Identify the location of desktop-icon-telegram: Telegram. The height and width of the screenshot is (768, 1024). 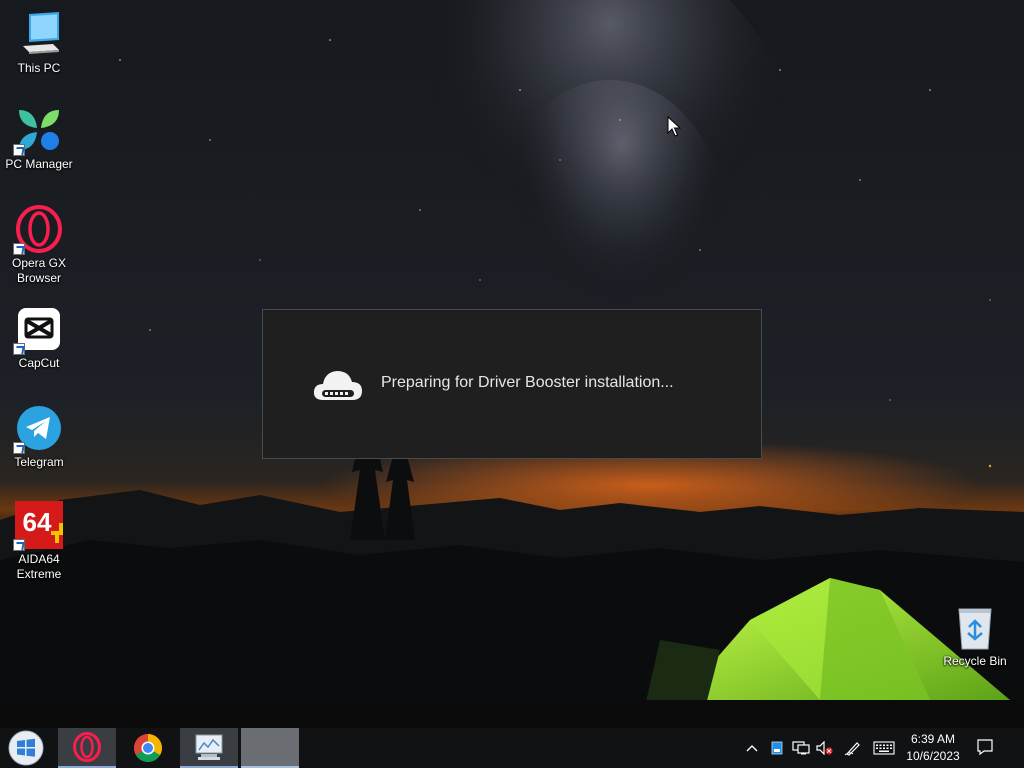
(39, 437).